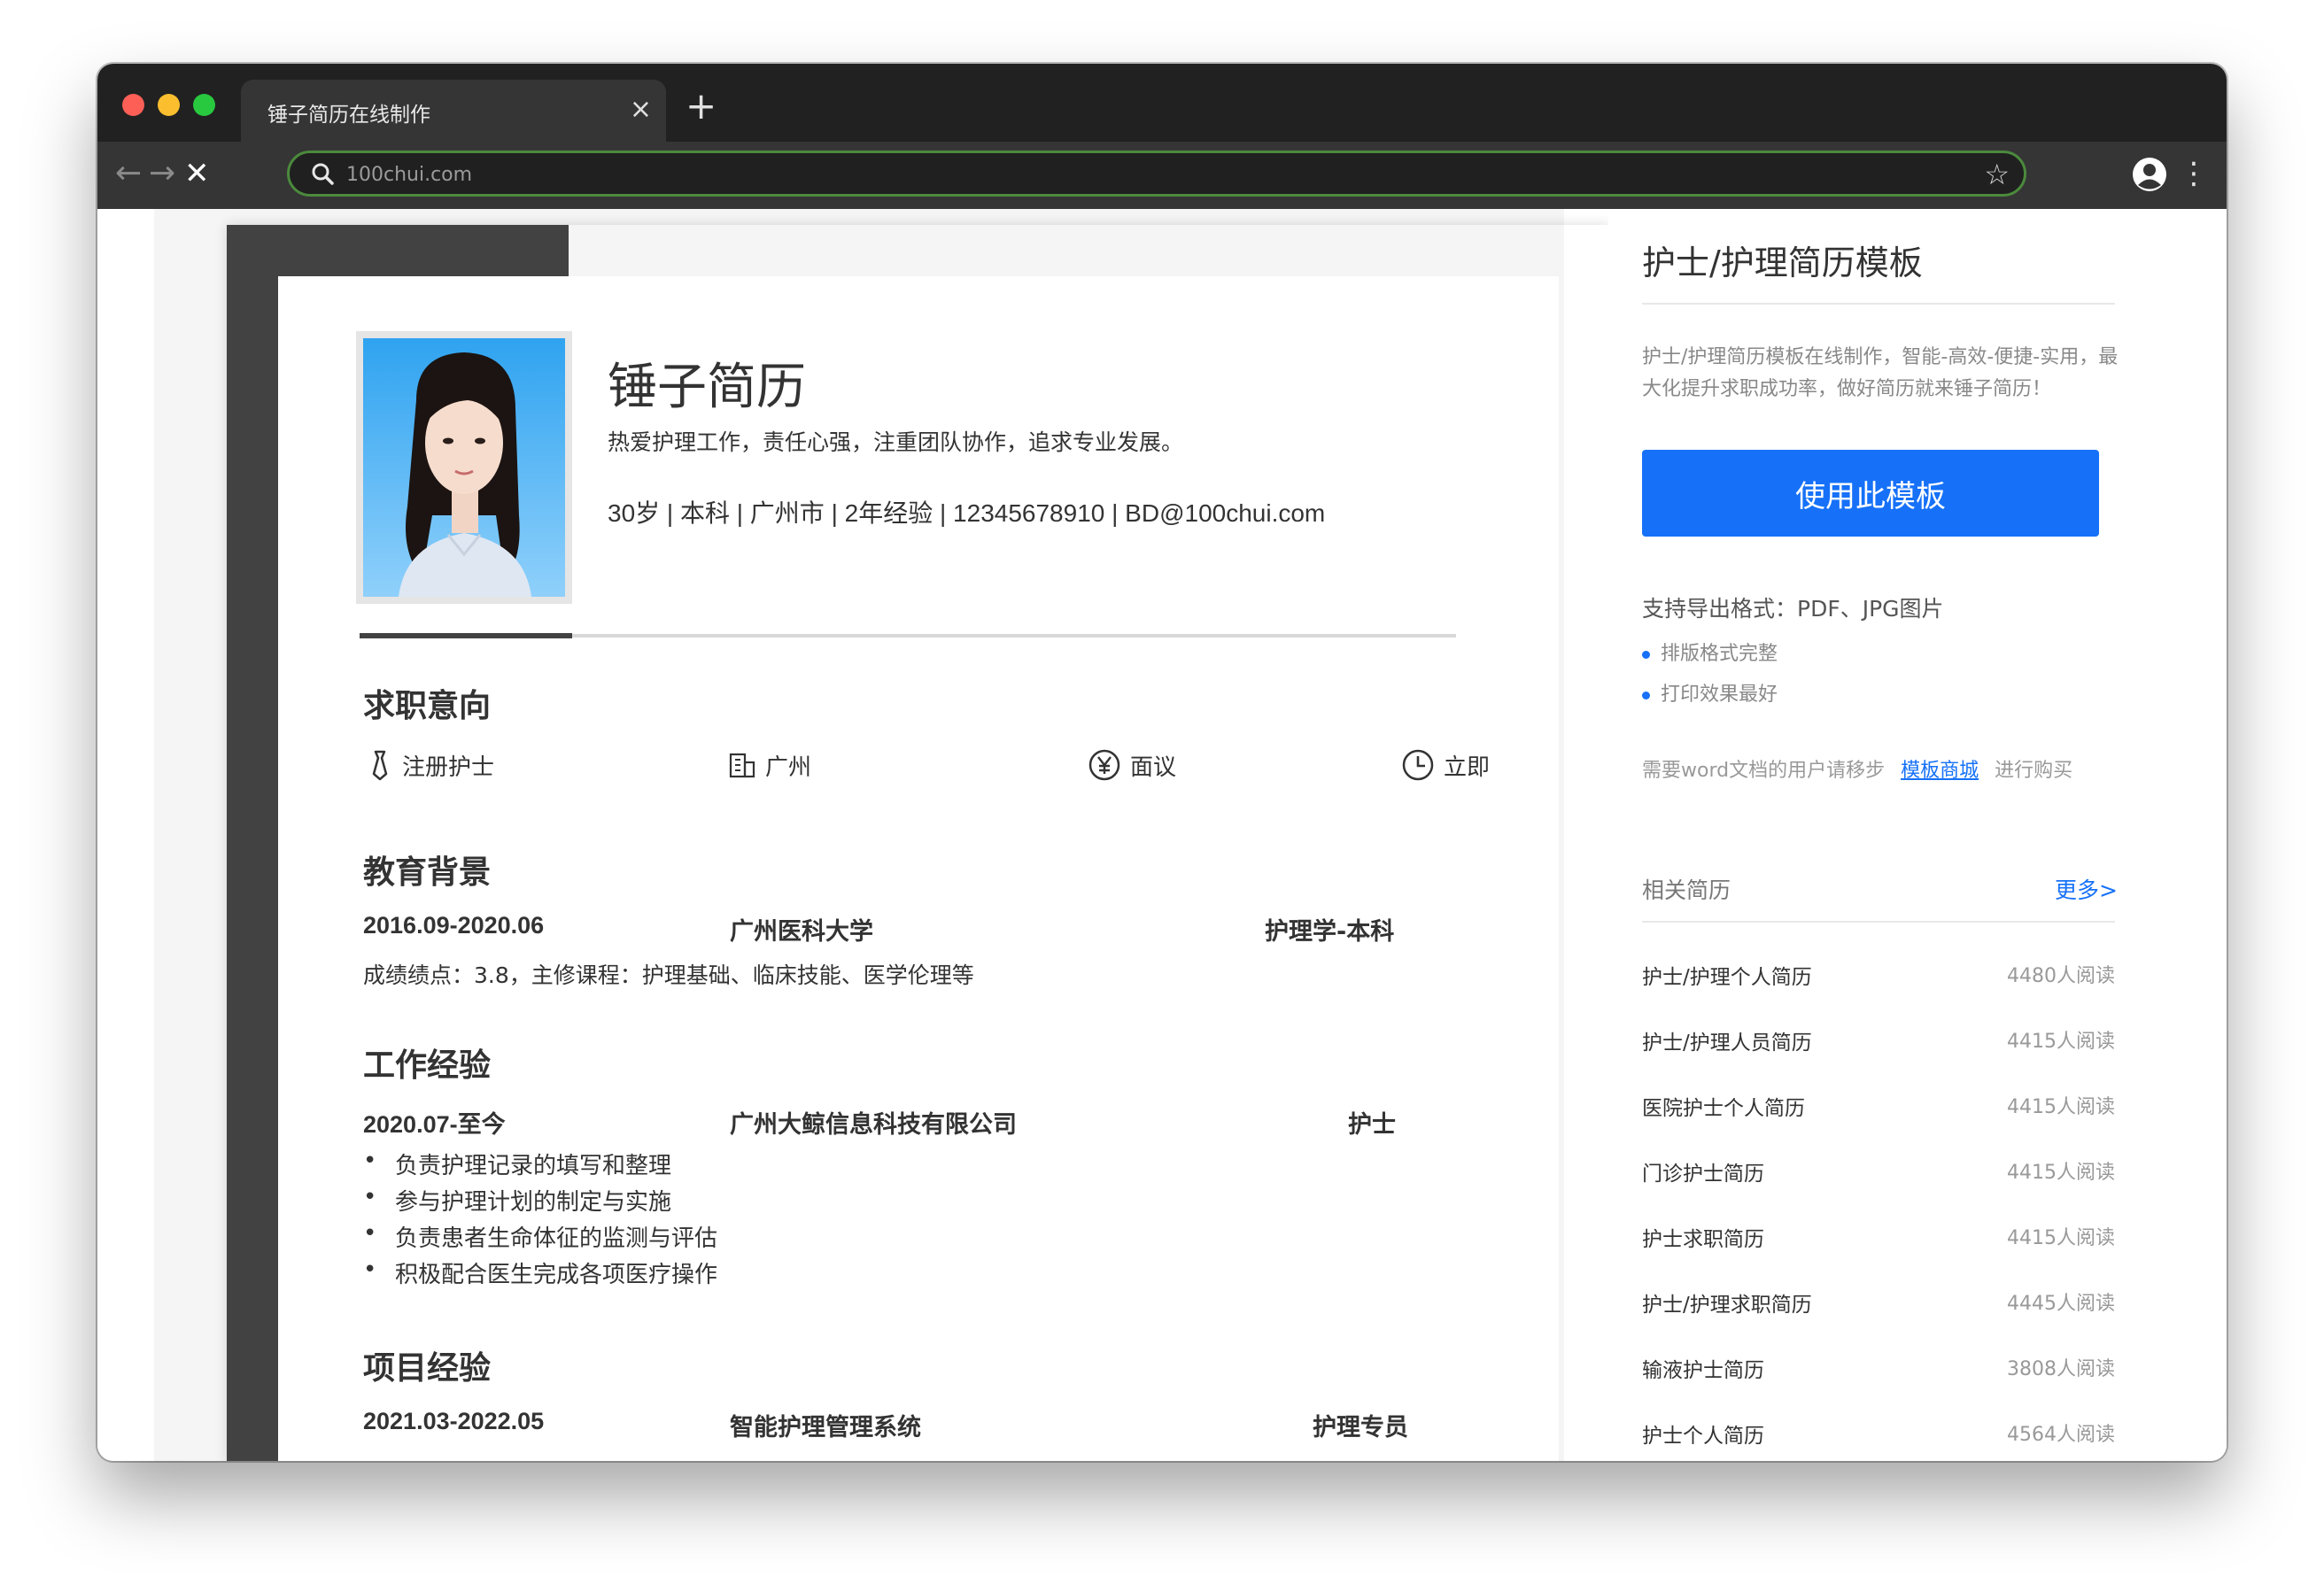  Describe the element at coordinates (1870, 493) in the screenshot. I see `use-template-button: 使用此模板` at that location.